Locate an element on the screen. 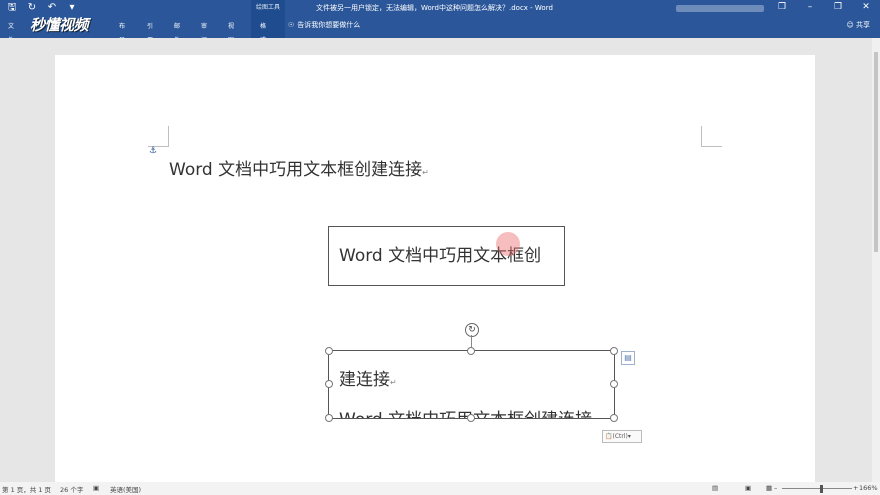  quick-access-toolbar: 🖫 ↻ ↶ ▾ is located at coordinates (42, 8).